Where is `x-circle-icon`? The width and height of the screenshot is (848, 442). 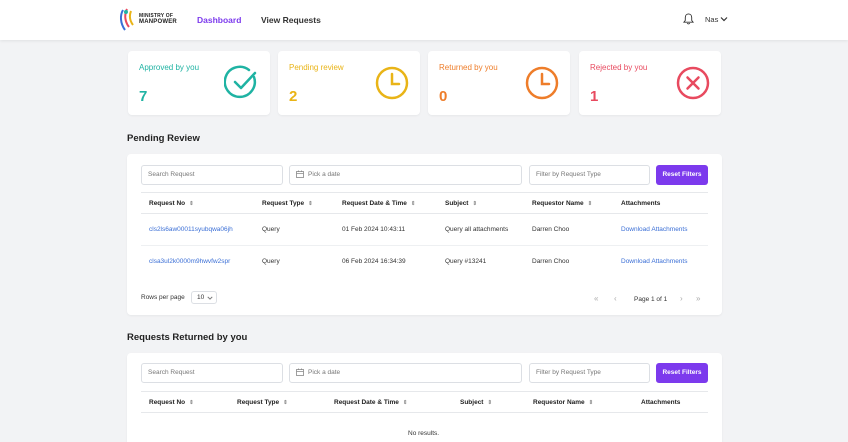
x-circle-icon is located at coordinates (693, 83).